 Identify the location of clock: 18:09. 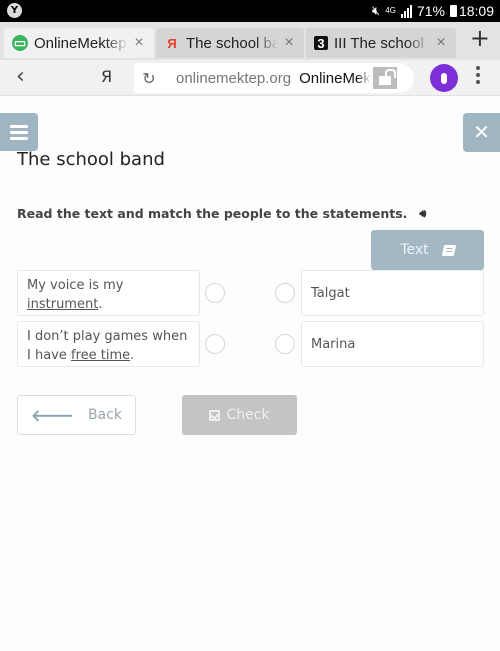
(476, 11).